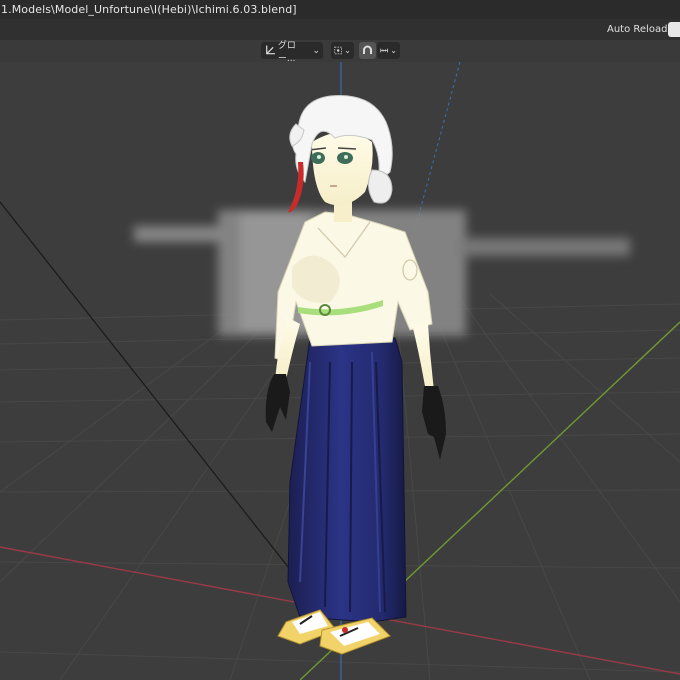  Describe the element at coordinates (674, 29) in the screenshot. I see `drop-icon` at that location.